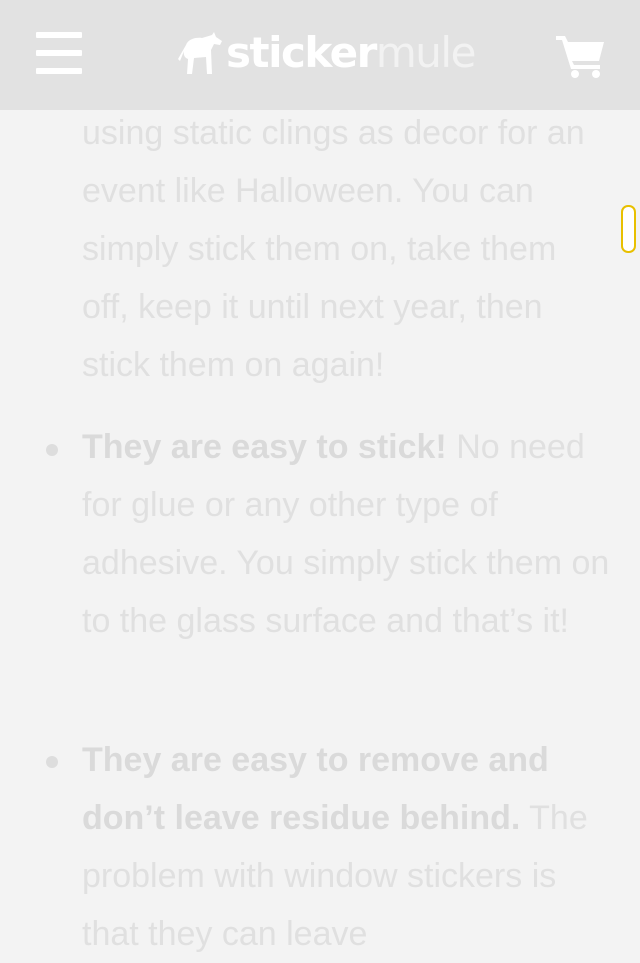 The width and height of the screenshot is (640, 963). Describe the element at coordinates (581, 56) in the screenshot. I see `shopping-cart-icon` at that location.